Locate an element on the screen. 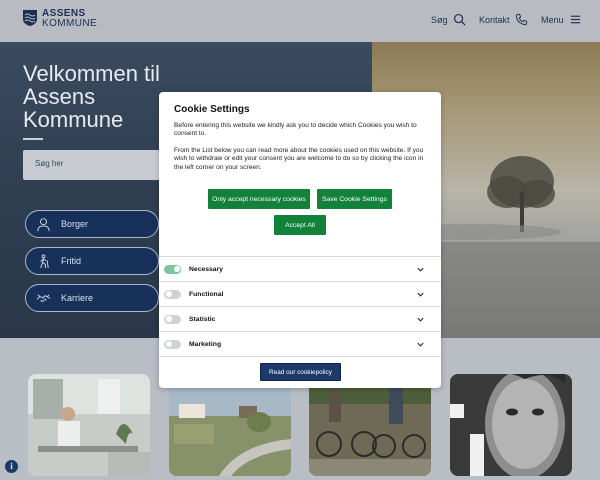 Image resolution: width=600 pixels, height=480 pixels. functional-label: Functional is located at coordinates (206, 294).